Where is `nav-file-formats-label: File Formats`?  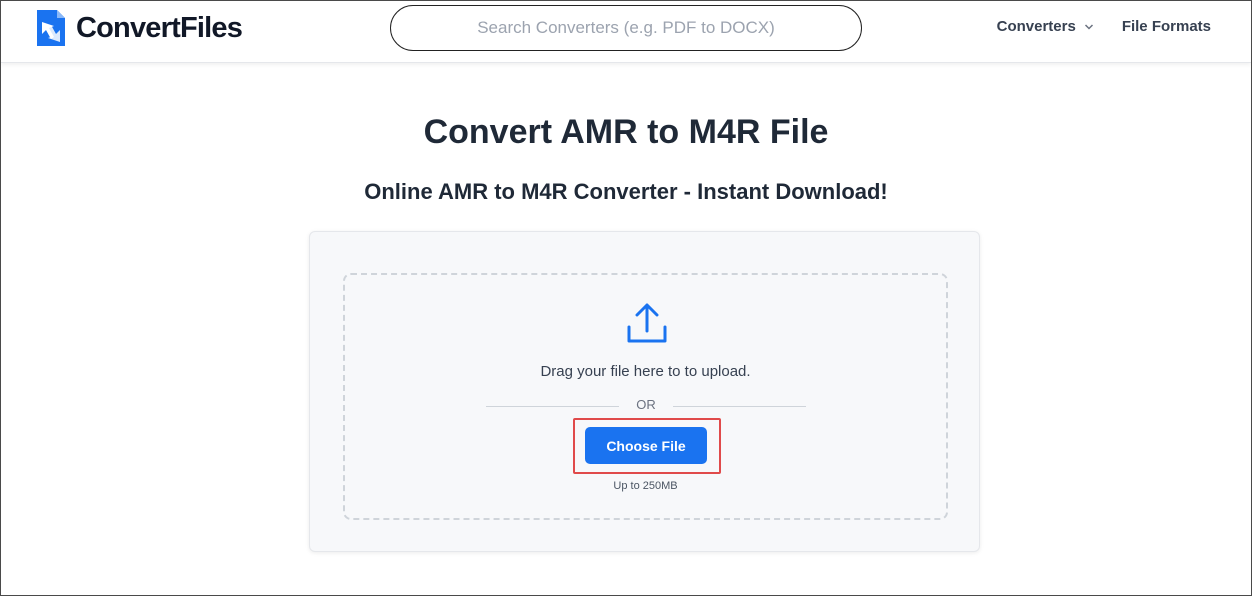 nav-file-formats-label: File Formats is located at coordinates (1166, 26).